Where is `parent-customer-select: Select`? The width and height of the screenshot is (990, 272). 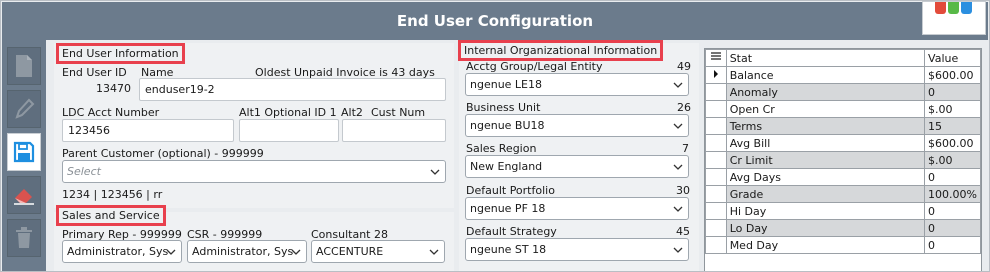
parent-customer-select: Select is located at coordinates (254, 171).